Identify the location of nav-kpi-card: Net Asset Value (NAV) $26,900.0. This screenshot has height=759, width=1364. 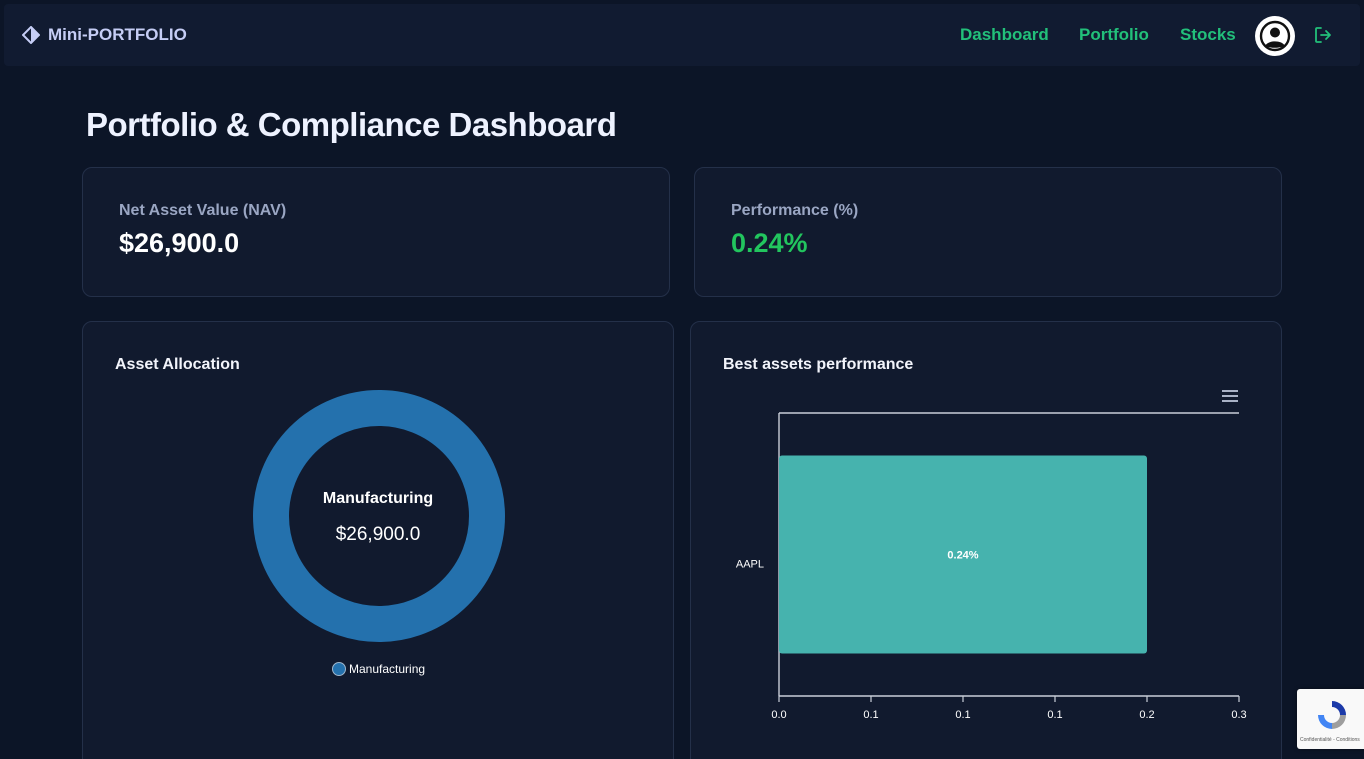
(376, 232).